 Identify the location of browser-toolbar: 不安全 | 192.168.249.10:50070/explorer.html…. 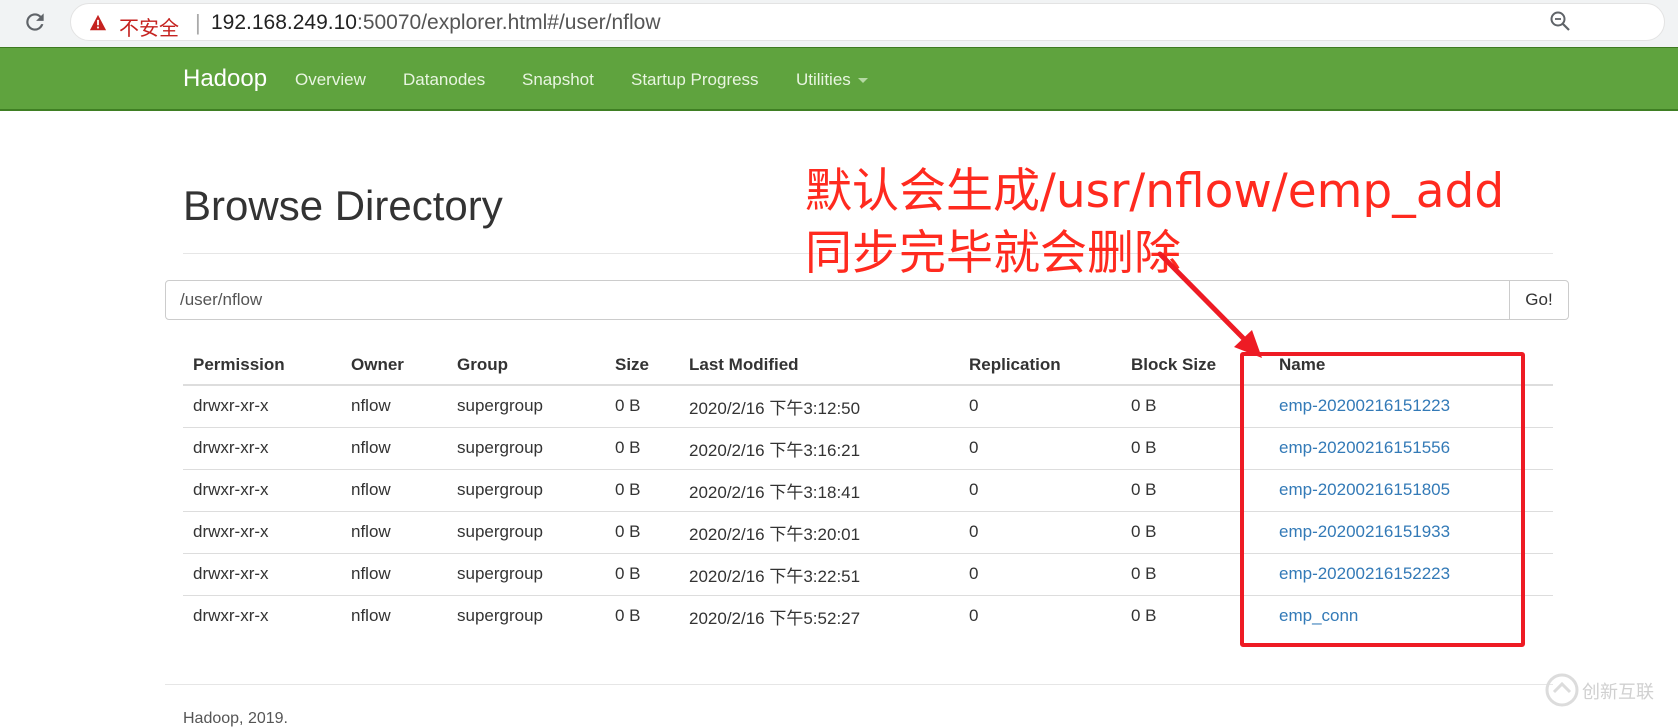
(839, 23).